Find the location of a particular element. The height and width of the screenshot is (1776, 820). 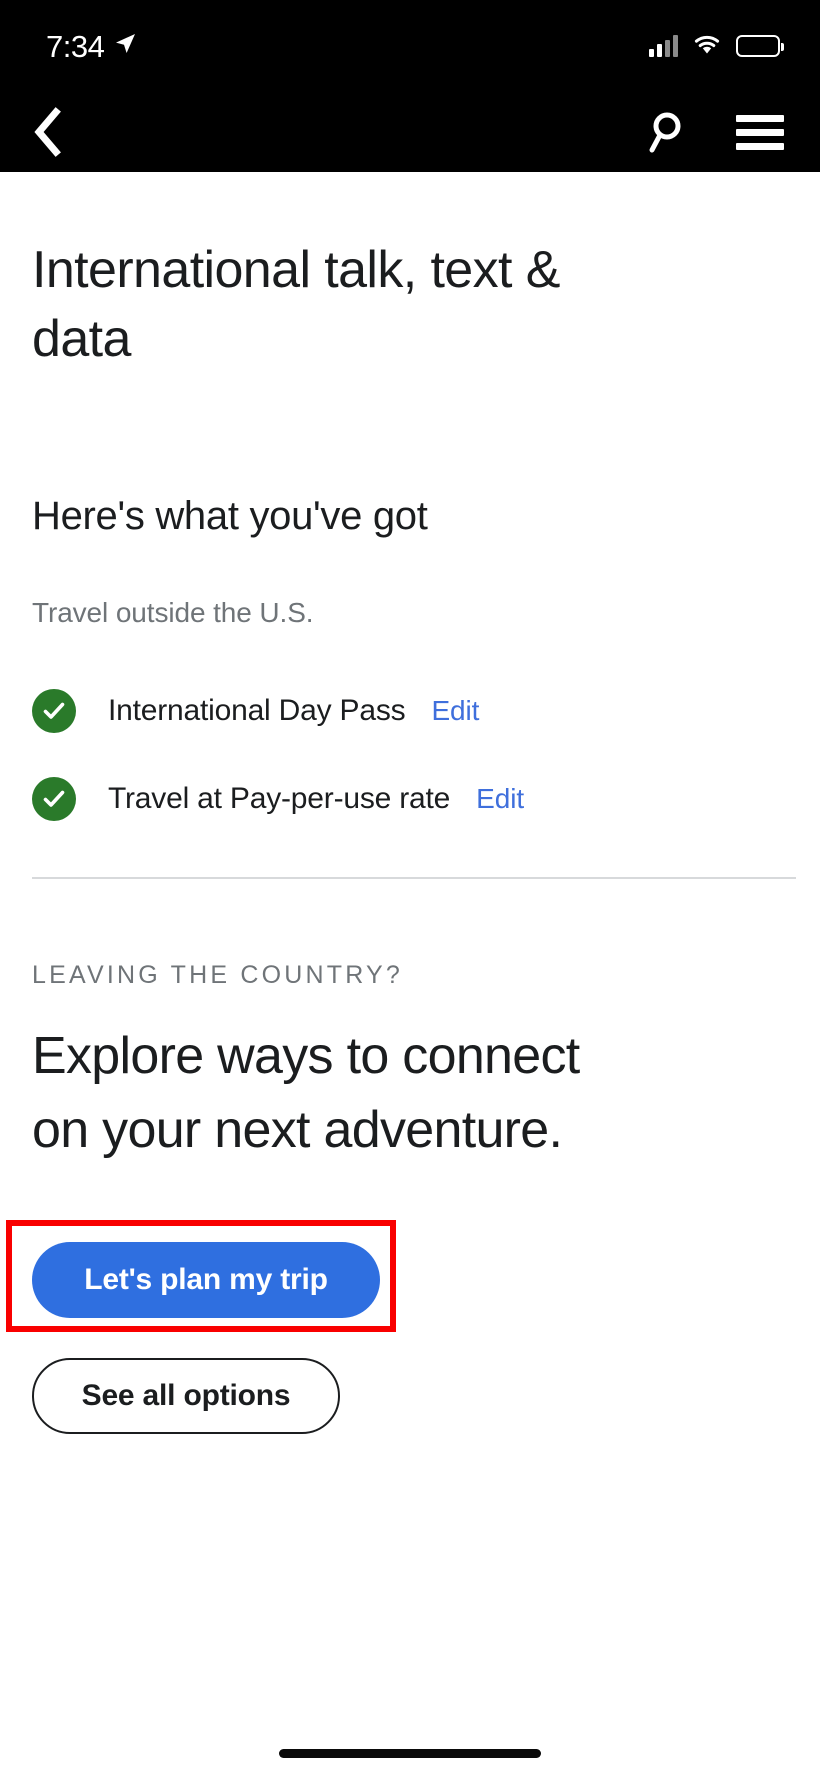

list-item: Travel at Pay-per-use rate Edit is located at coordinates (410, 799).